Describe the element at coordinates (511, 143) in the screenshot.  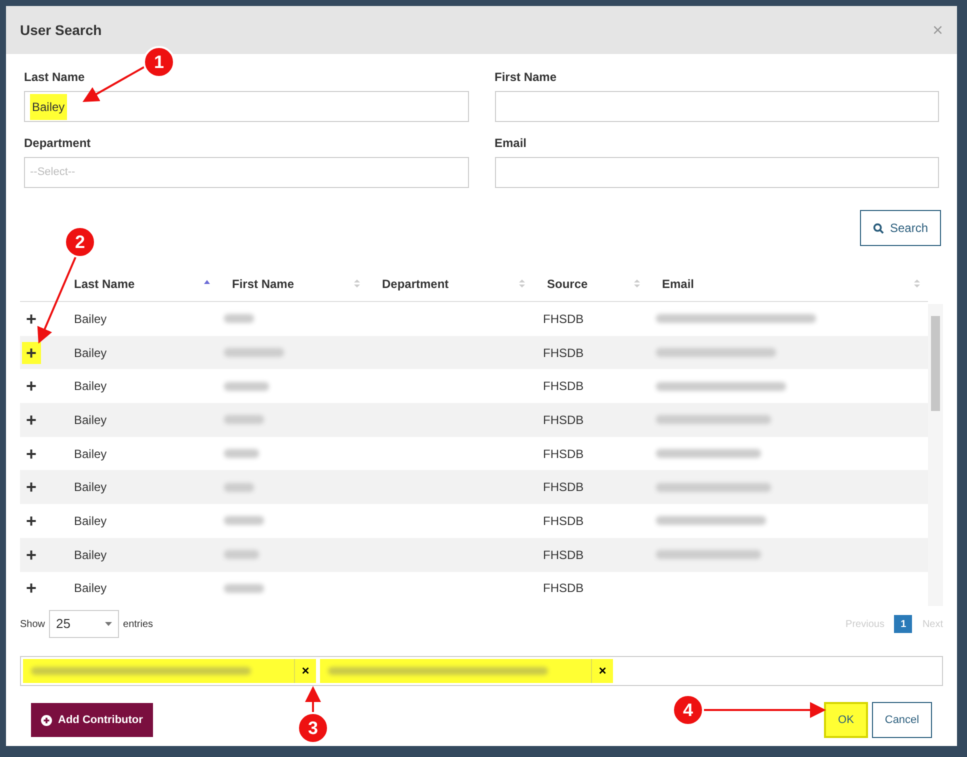
I see `field-label: Email` at that location.